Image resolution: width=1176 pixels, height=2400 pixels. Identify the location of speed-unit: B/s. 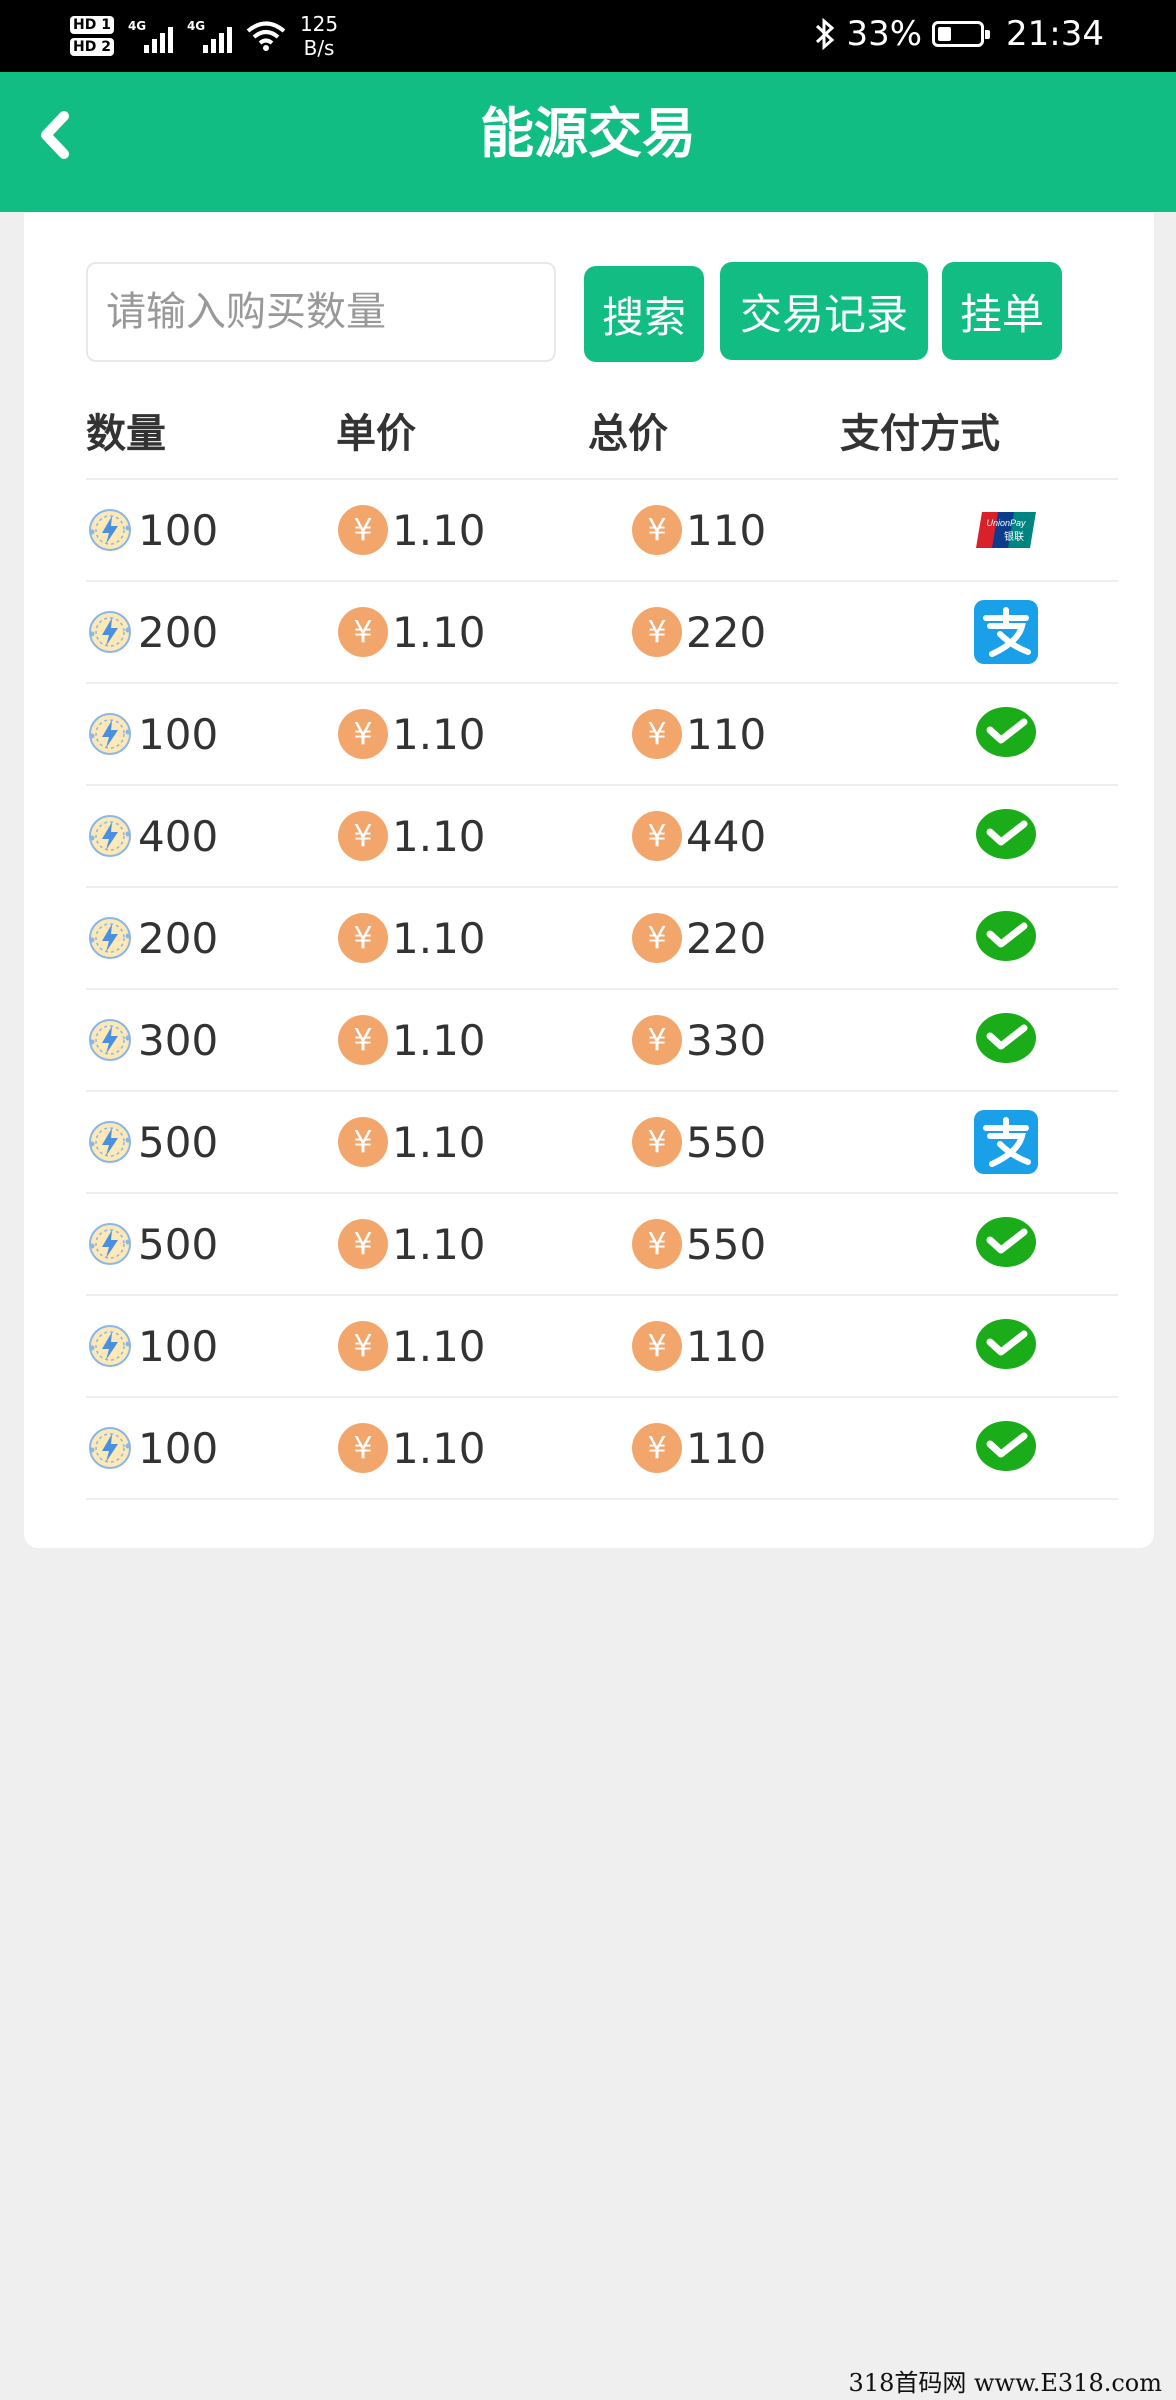
(319, 48).